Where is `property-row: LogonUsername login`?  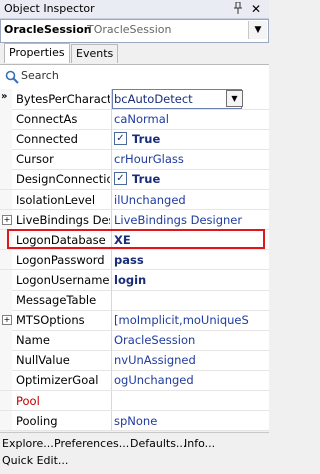
property-row: LogonUsername login is located at coordinates (134, 280).